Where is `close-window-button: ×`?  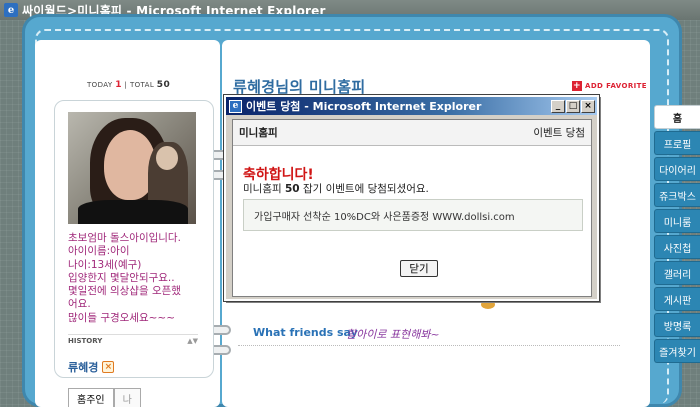 close-window-button: × is located at coordinates (588, 106).